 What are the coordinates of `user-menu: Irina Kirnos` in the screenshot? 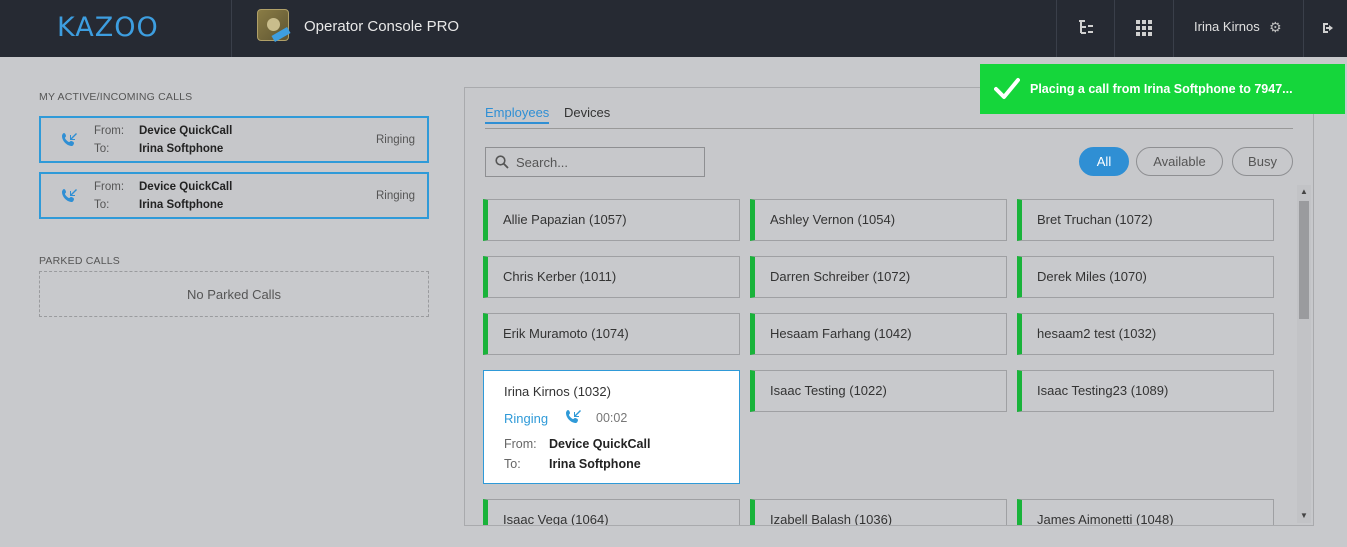 It's located at (1227, 26).